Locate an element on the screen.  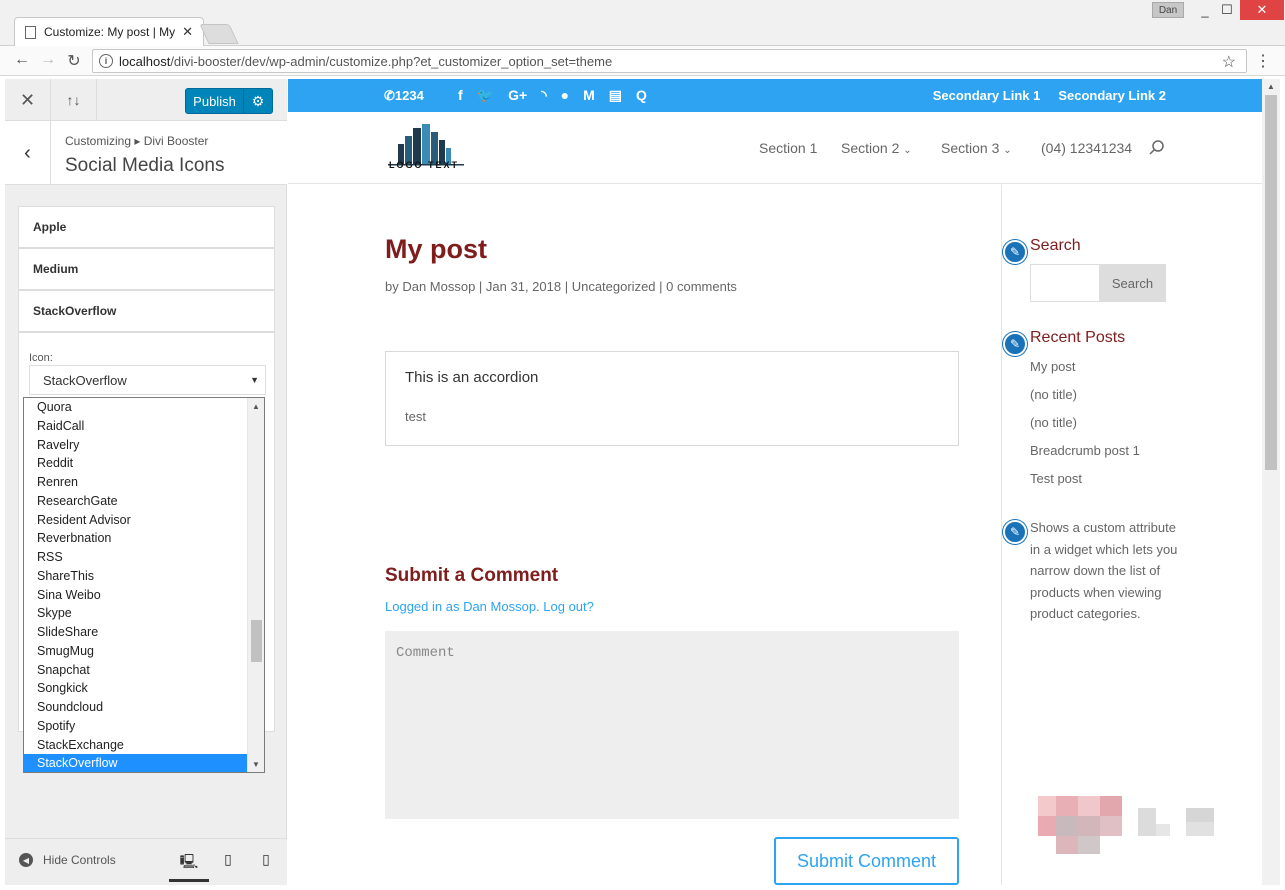
window-close-icon: ✕ is located at coordinates (1262, 10).